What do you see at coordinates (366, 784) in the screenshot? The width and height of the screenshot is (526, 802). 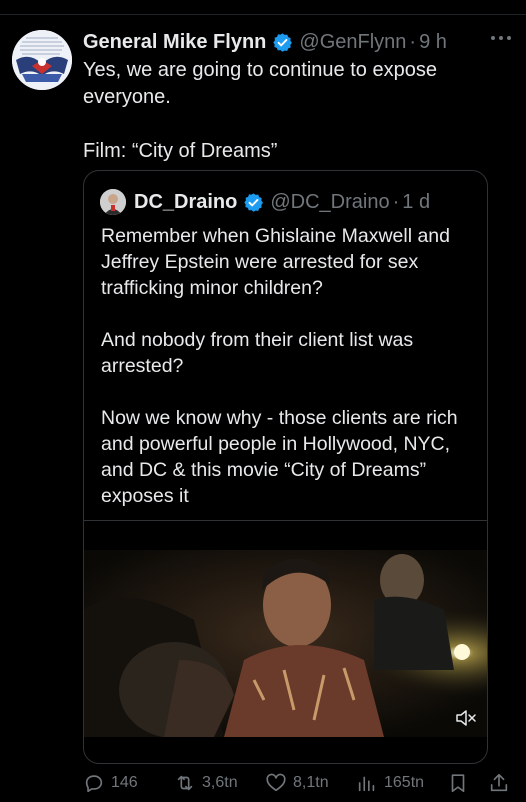 I see `views-icon` at bounding box center [366, 784].